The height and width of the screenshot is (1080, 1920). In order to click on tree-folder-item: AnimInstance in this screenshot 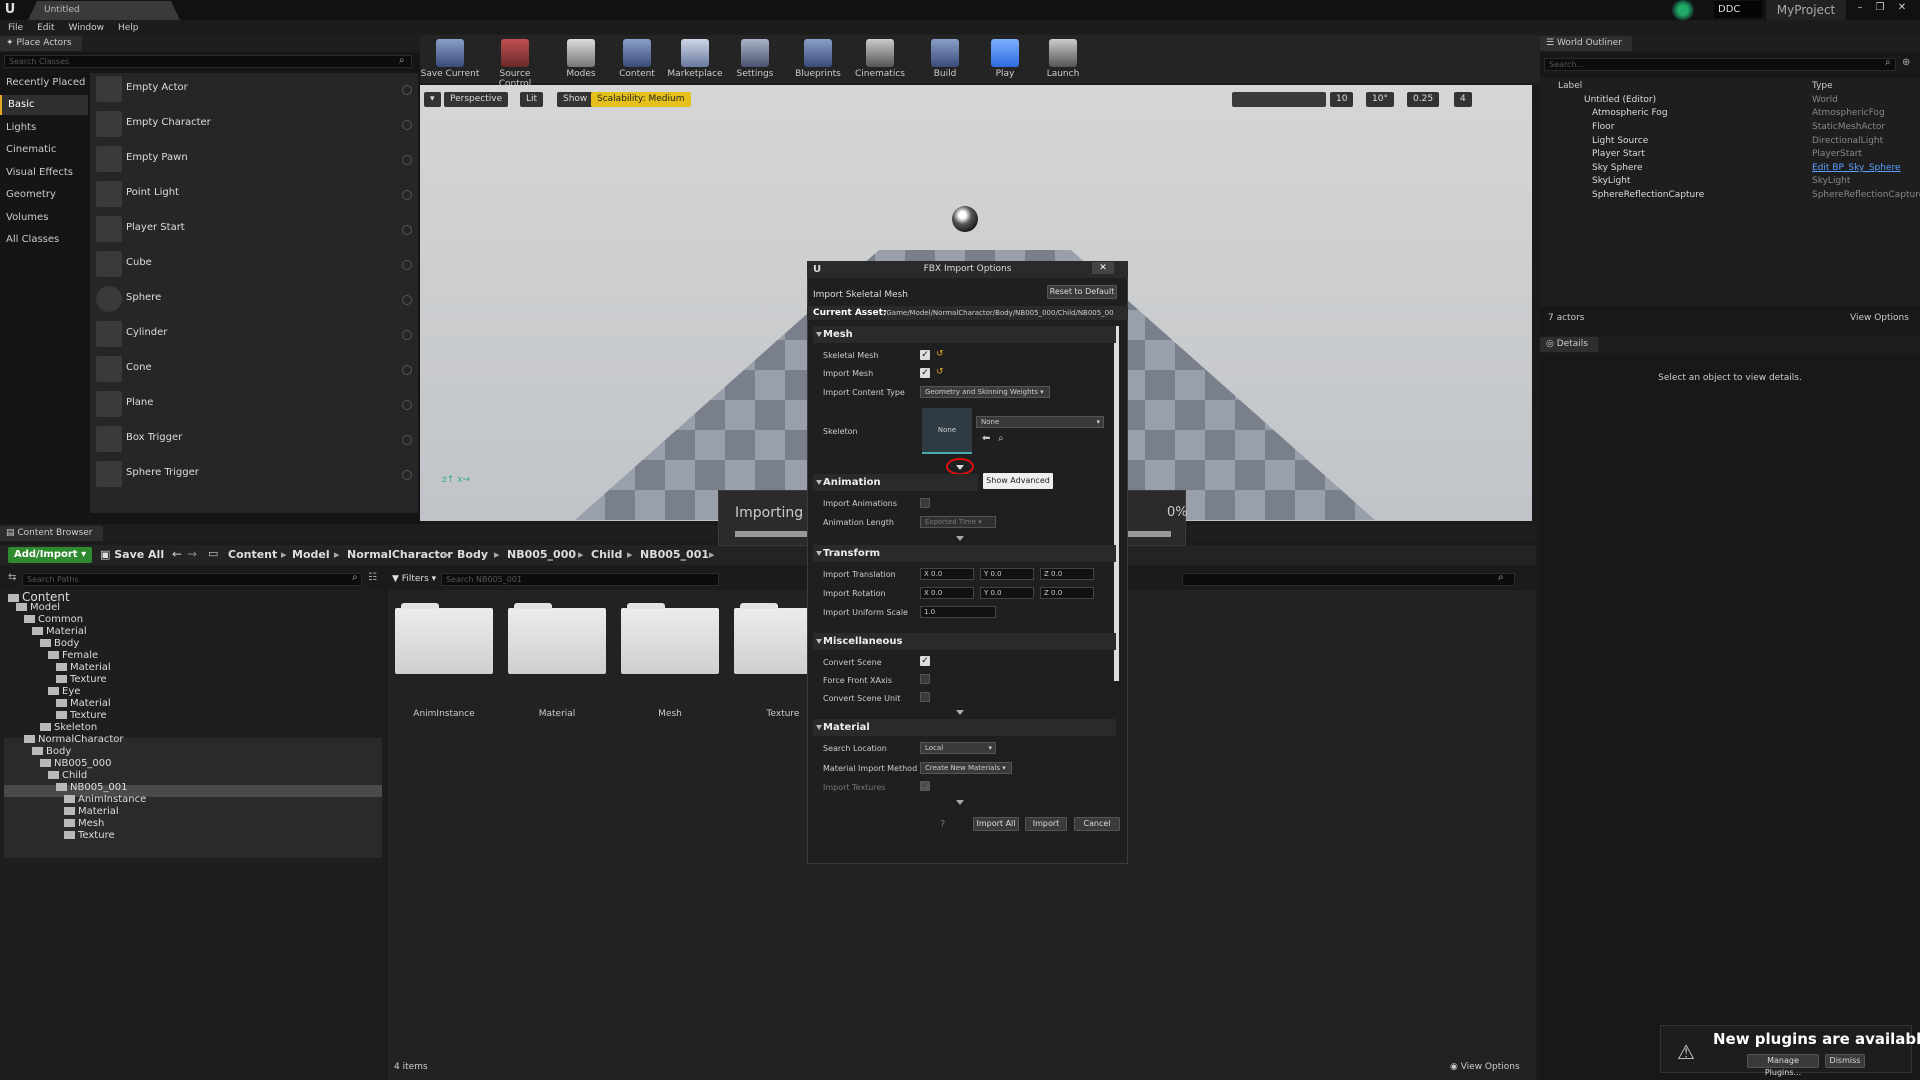, I will do `click(105, 800)`.